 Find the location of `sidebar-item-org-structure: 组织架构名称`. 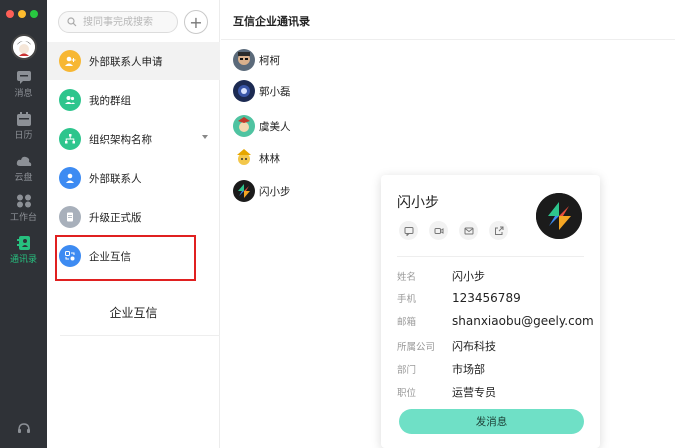

sidebar-item-org-structure: 组织架构名称 is located at coordinates (133, 139).